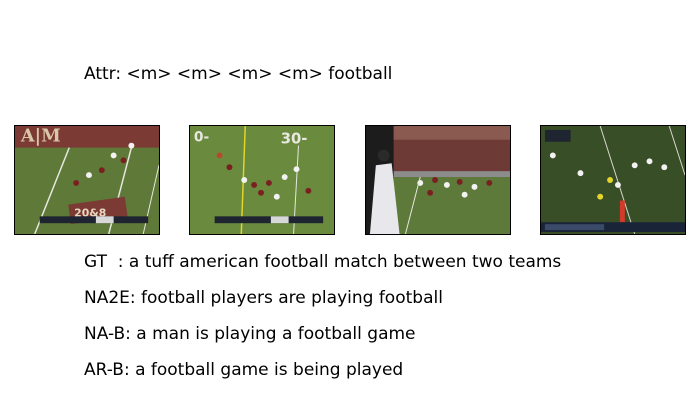 The width and height of the screenshot is (700, 400). I want to click on svg-text: 30-, so click(294, 139).